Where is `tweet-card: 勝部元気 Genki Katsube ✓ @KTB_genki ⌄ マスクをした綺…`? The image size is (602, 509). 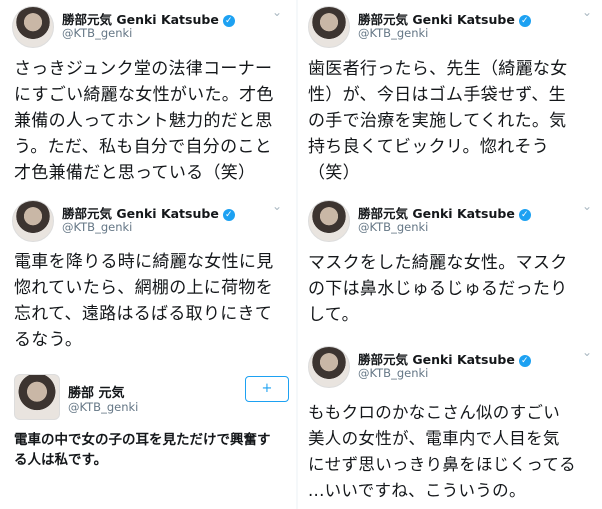
tweet-card: 勝部元気 Genki Katsube ✓ @KTB_genki ⌄ マスクをした綺… is located at coordinates (451, 264).